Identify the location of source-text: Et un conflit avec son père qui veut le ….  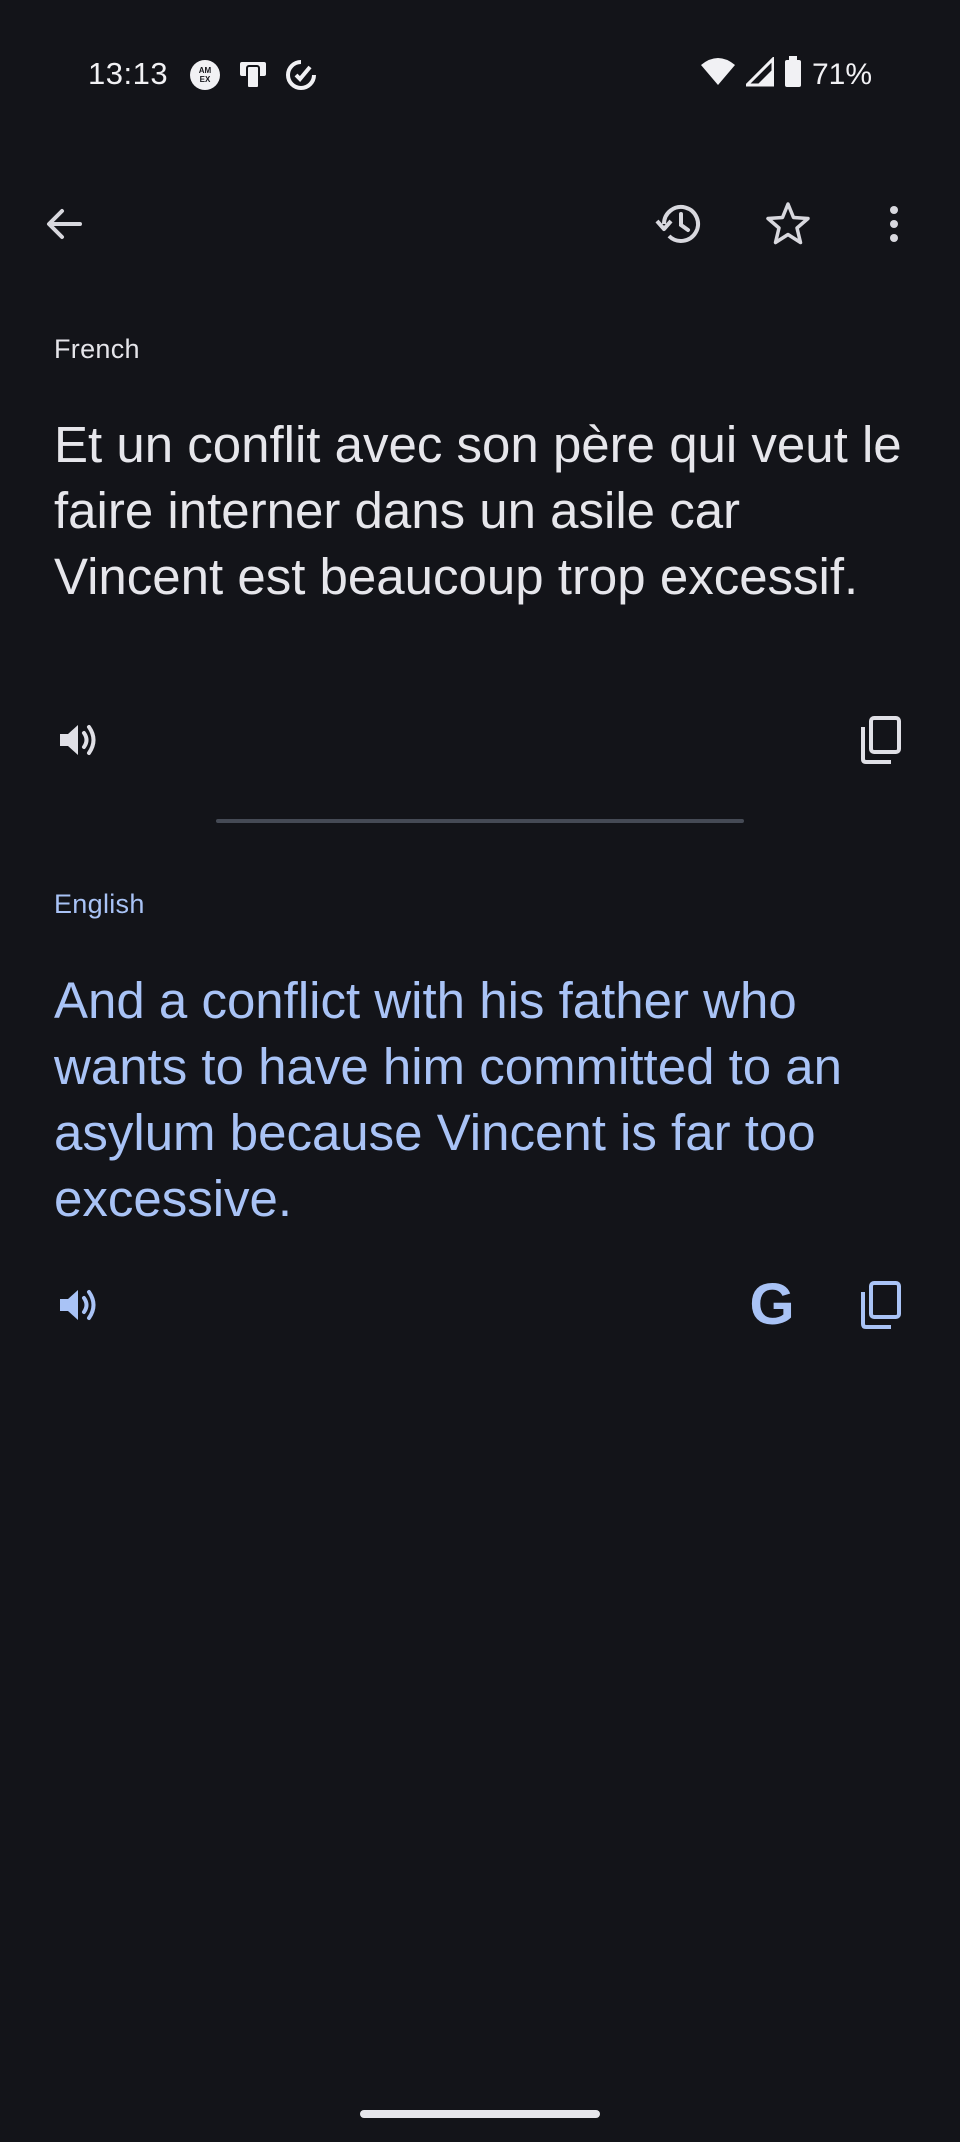
(484, 511).